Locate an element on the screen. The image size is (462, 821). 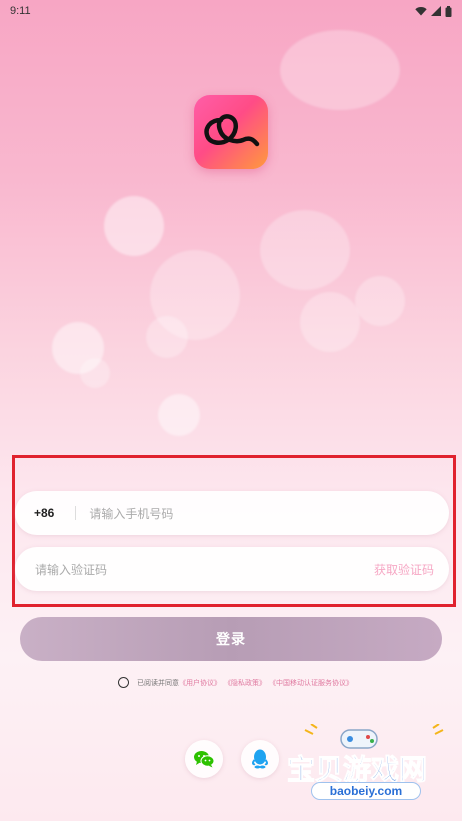
app-logo-icon is located at coordinates (232, 130).